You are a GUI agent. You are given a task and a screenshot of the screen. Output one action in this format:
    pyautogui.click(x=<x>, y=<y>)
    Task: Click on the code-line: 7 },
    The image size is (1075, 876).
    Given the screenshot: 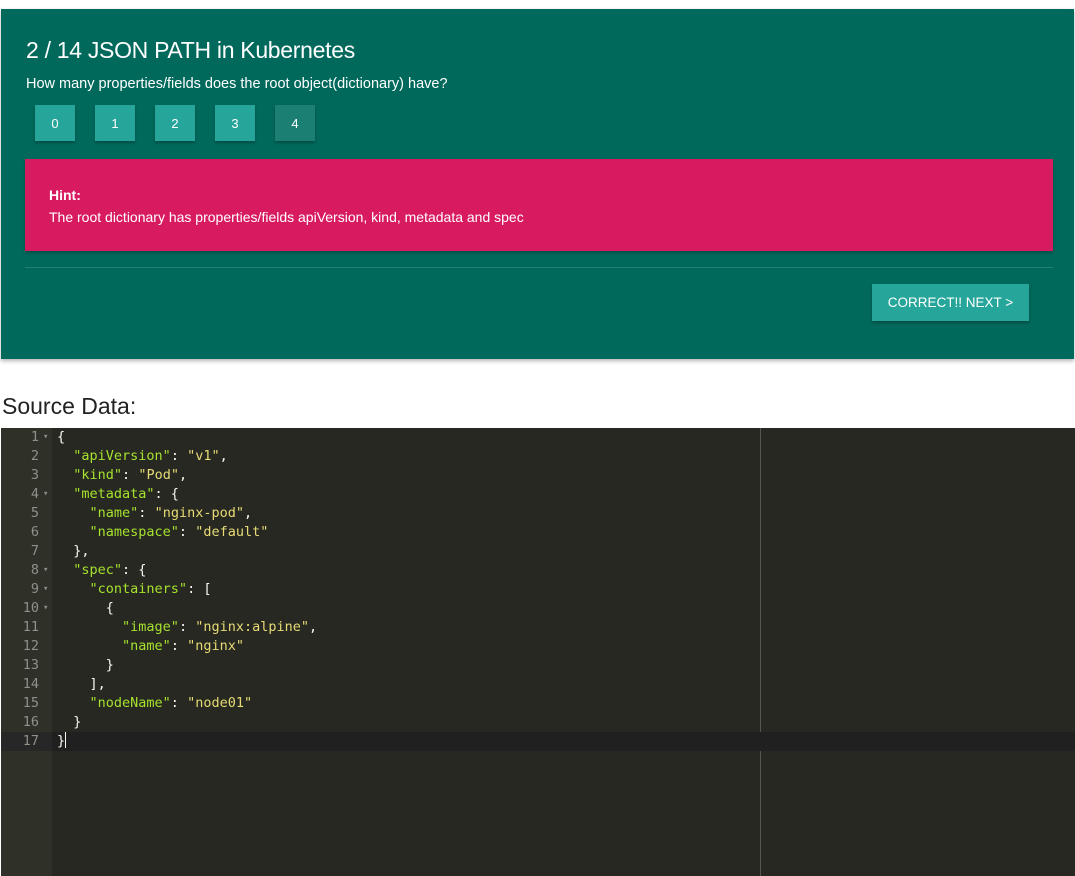 What is the action you would take?
    pyautogui.click(x=538, y=551)
    